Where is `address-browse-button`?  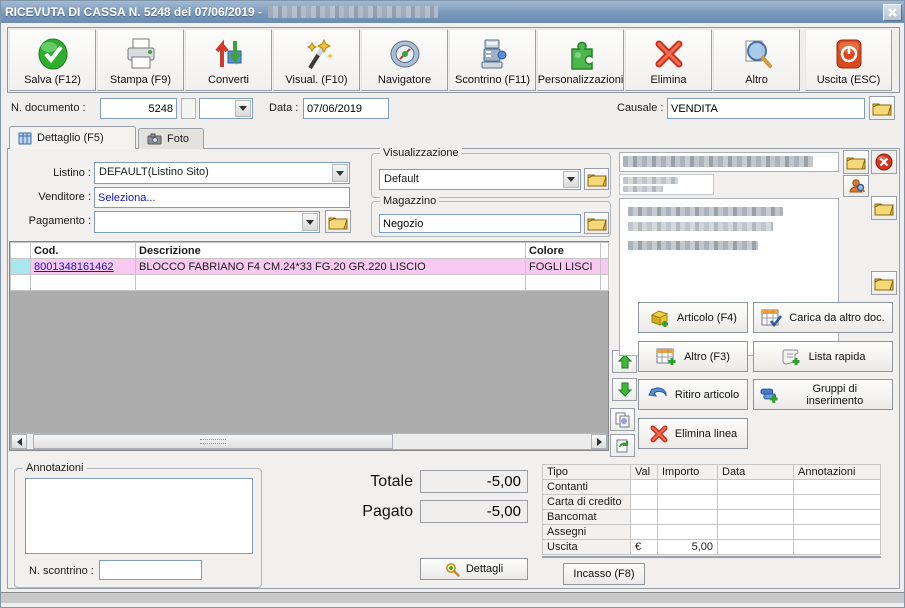
address-browse-button is located at coordinates (884, 208).